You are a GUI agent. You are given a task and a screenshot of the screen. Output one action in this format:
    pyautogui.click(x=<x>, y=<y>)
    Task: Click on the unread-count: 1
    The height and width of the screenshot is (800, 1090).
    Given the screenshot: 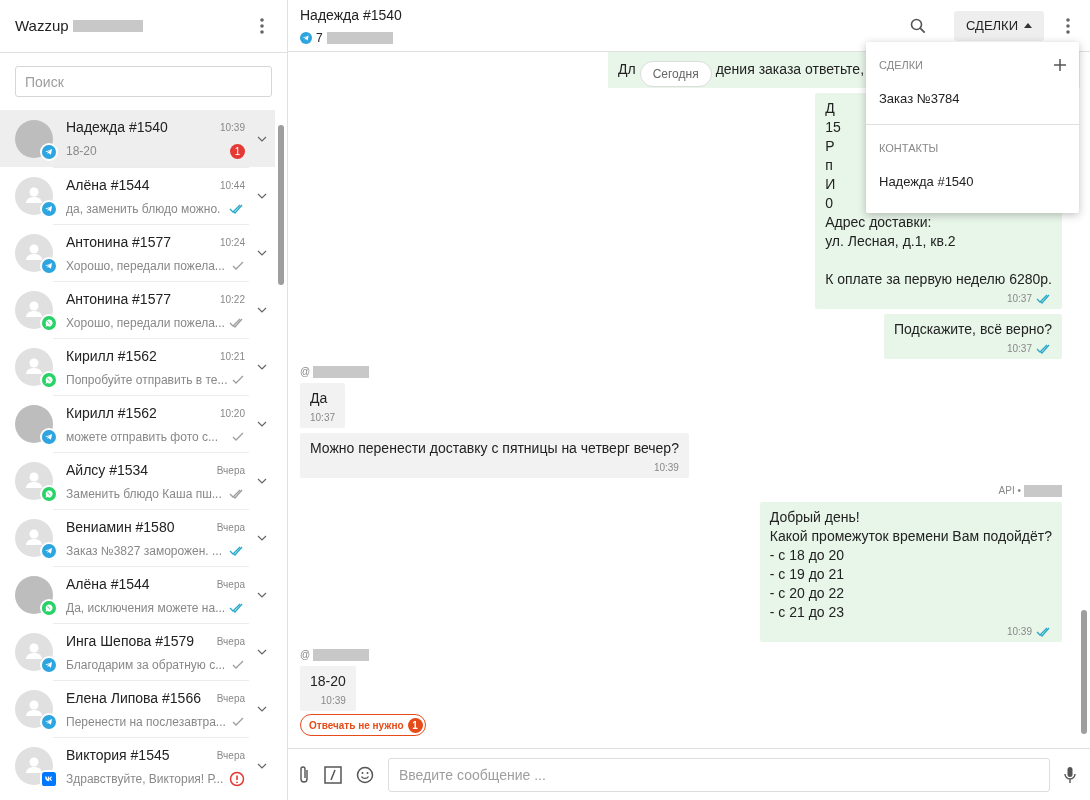 What is the action you would take?
    pyautogui.click(x=237, y=151)
    